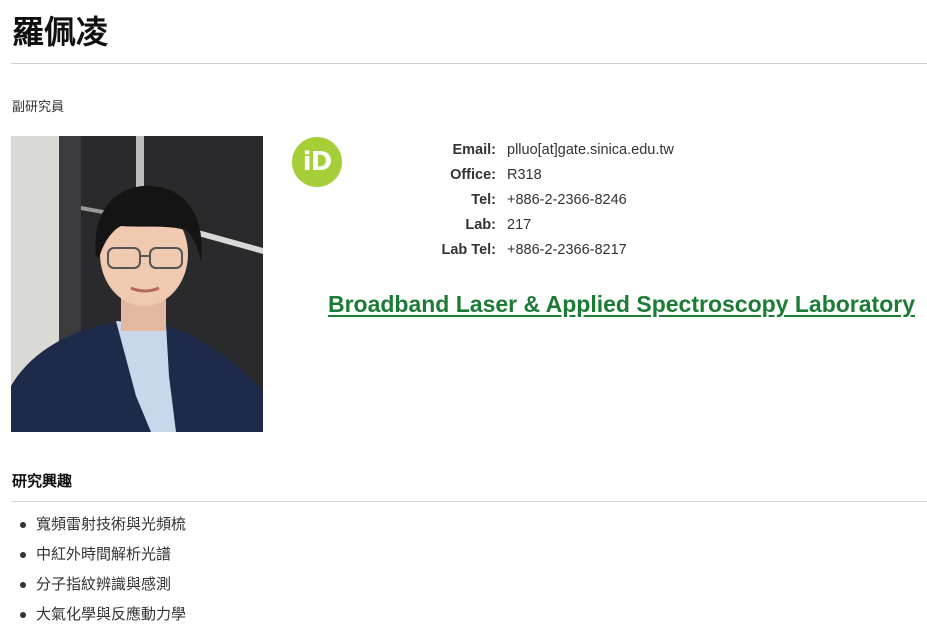  Describe the element at coordinates (469, 63) in the screenshot. I see `title-divider` at that location.